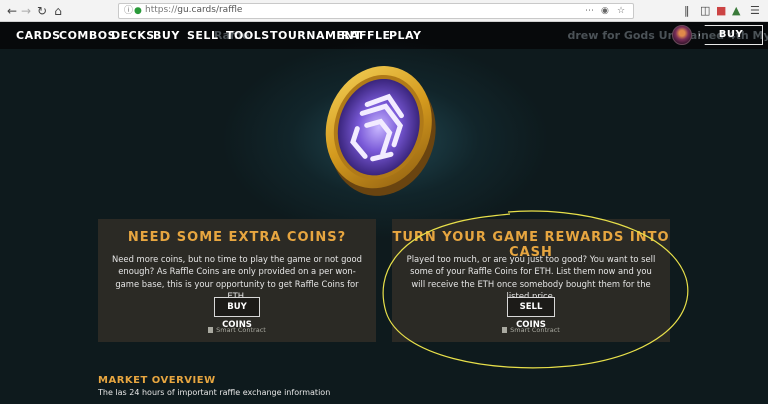 This screenshot has height=404, width=768. I want to click on lock-icon: ●, so click(138, 11).